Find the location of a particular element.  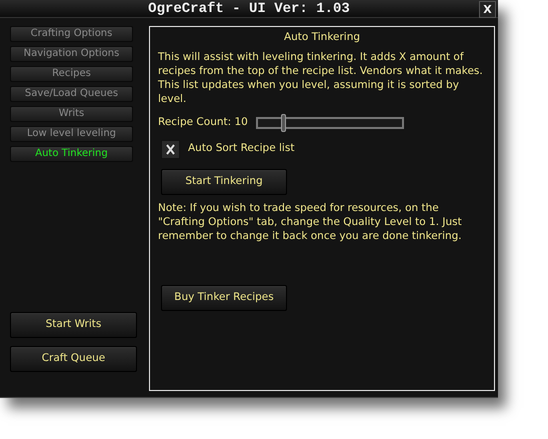

sidebar-button: Start Writs is located at coordinates (73, 325).